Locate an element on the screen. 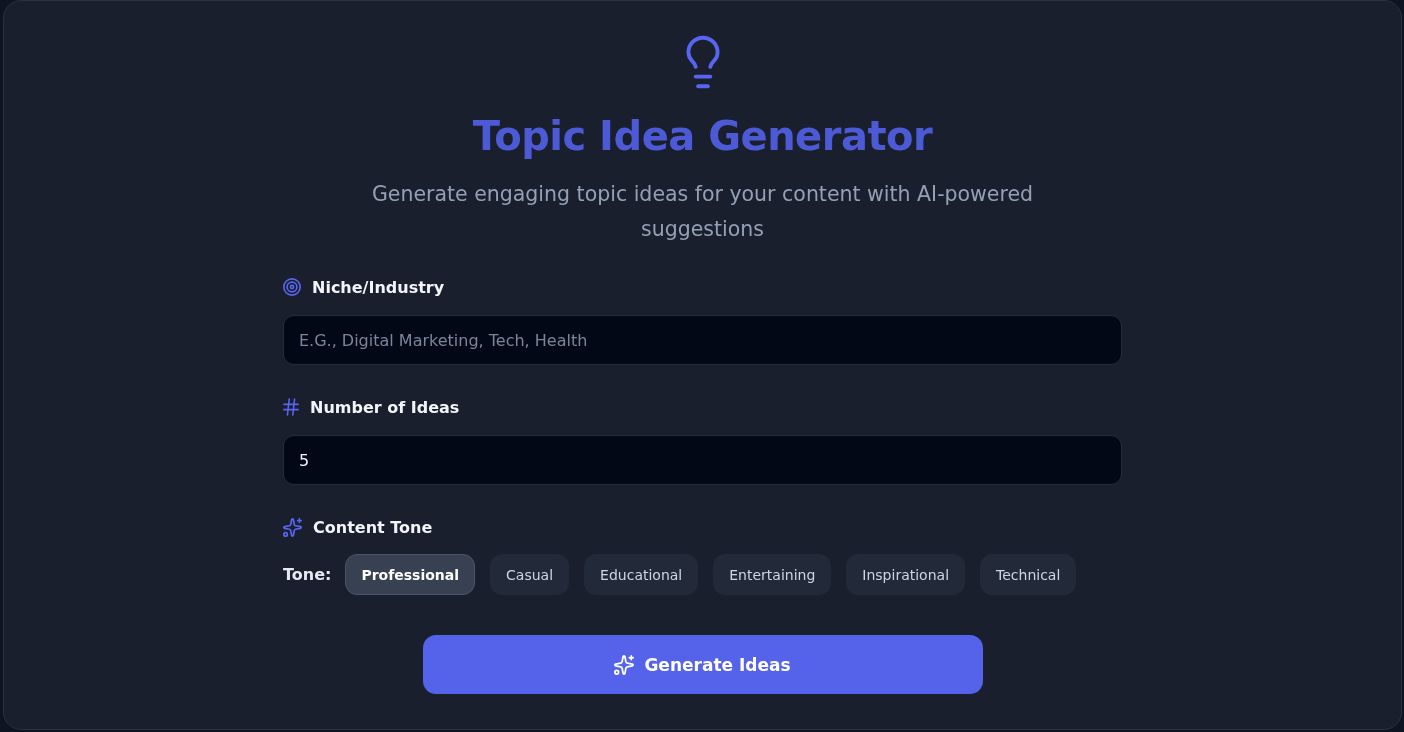 The width and height of the screenshot is (1404, 732). field-label: Niche/Industry is located at coordinates (378, 287).